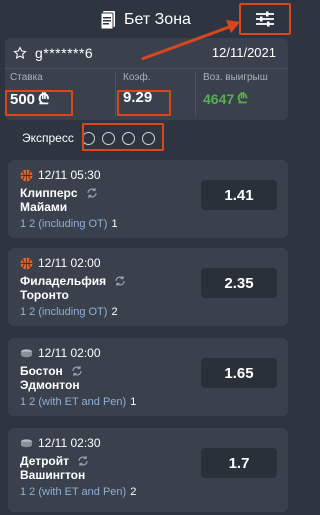 The image size is (320, 515). Describe the element at coordinates (123, 137) in the screenshot. I see `express-highlight` at that location.